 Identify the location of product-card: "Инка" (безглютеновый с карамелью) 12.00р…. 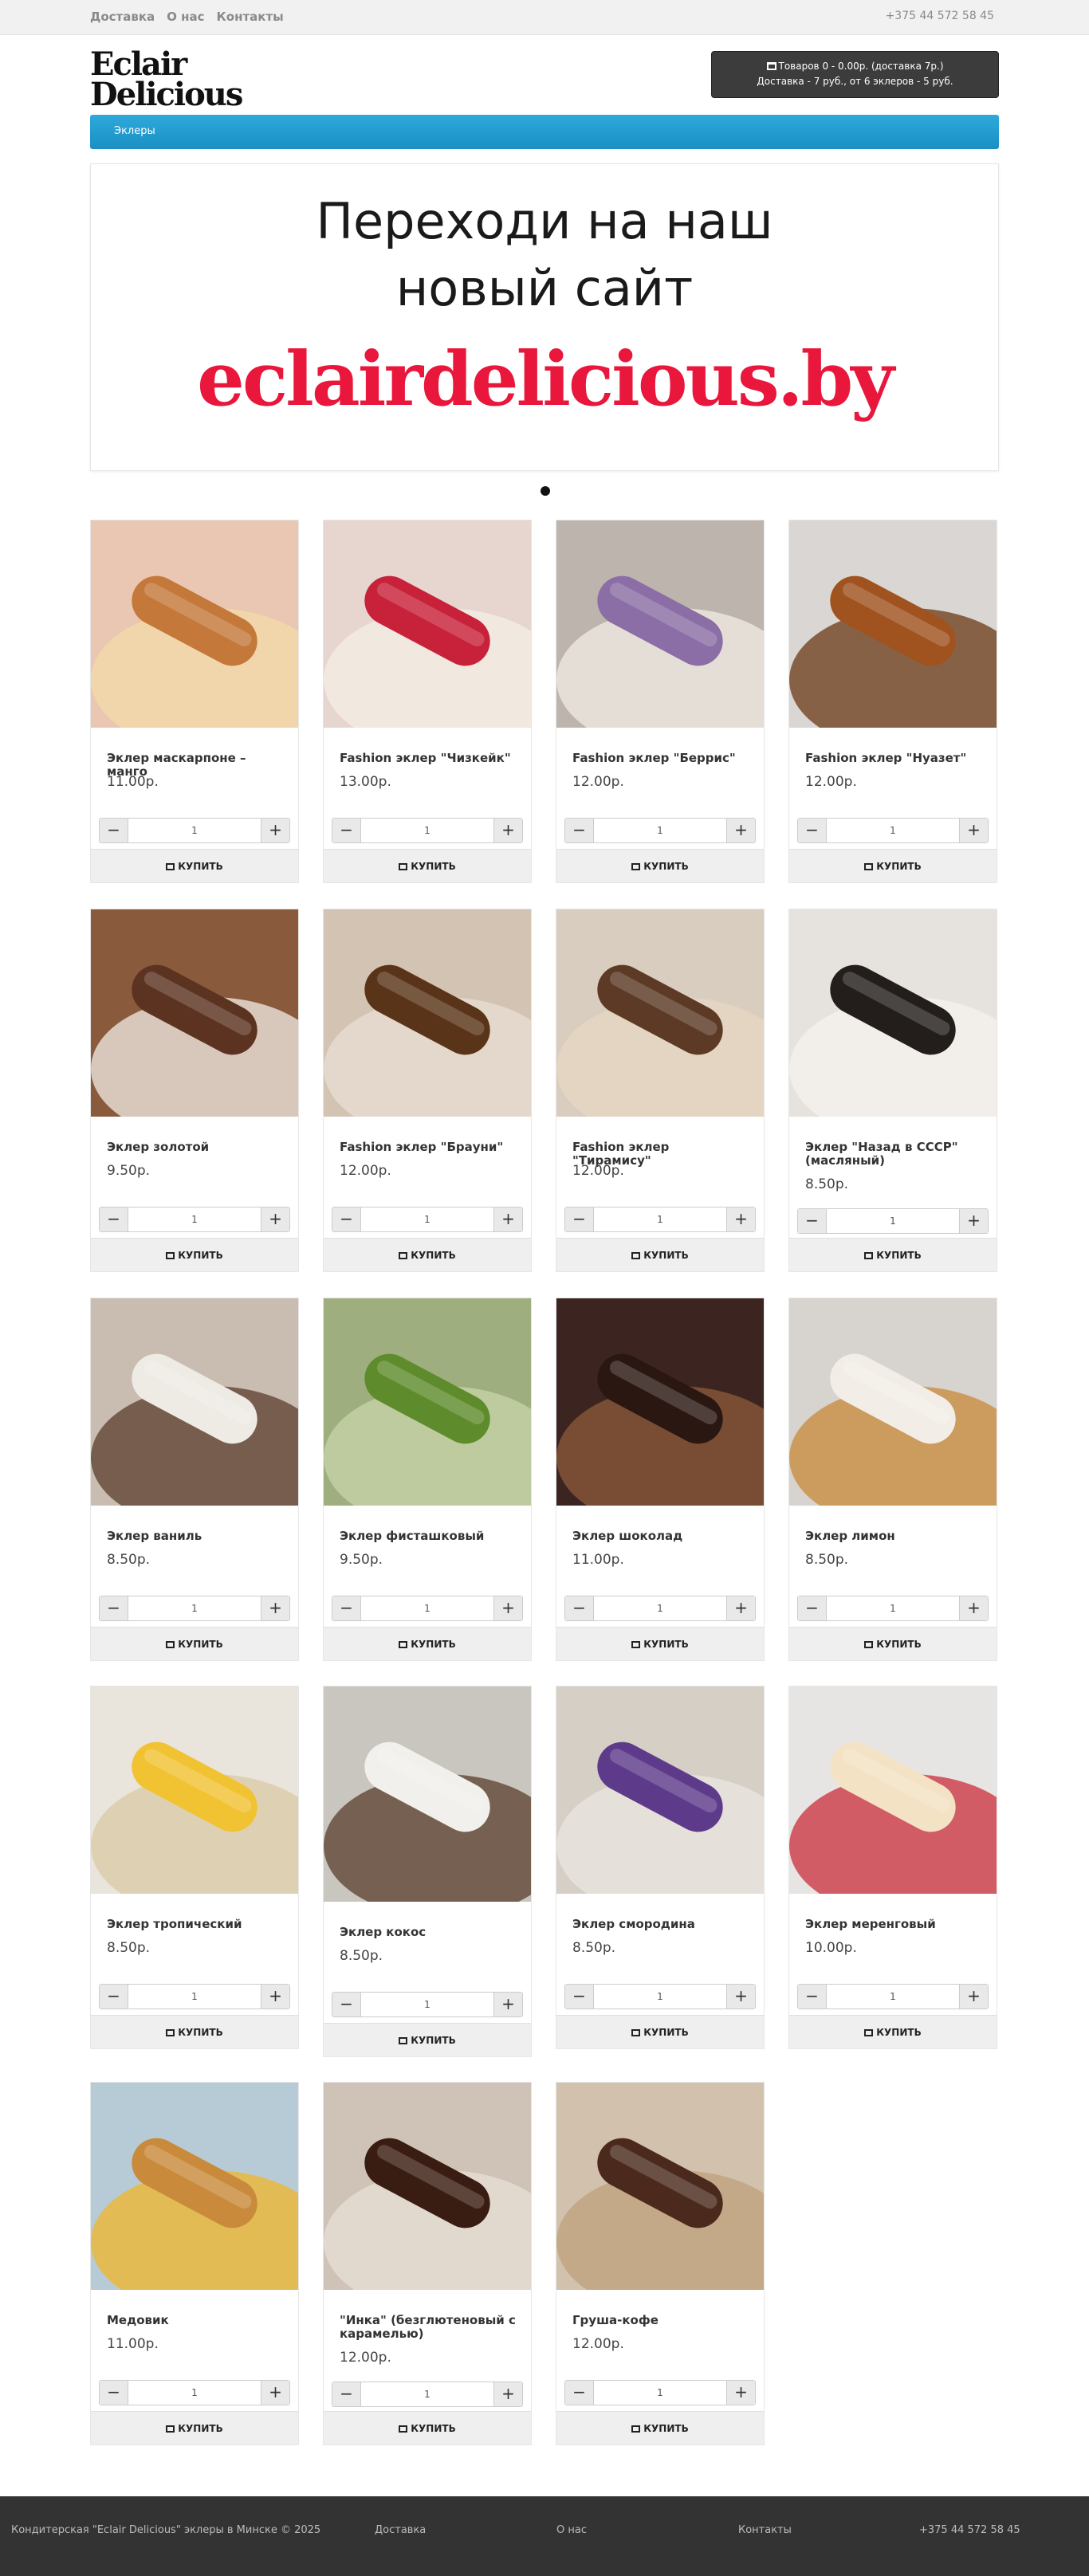
(427, 2263).